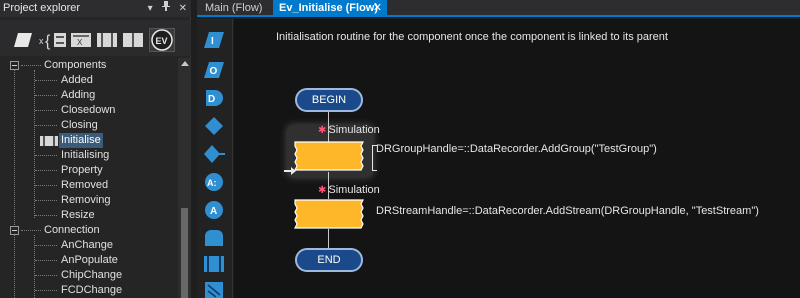 This screenshot has height=298, width=800. What do you see at coordinates (377, 8) in the screenshot?
I see `tab-close-icon: ✕` at bounding box center [377, 8].